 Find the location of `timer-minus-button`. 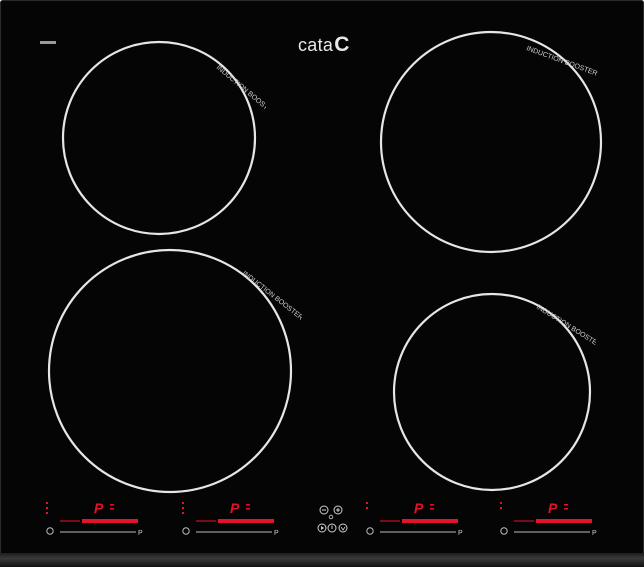

timer-minus-button is located at coordinates (324, 510).